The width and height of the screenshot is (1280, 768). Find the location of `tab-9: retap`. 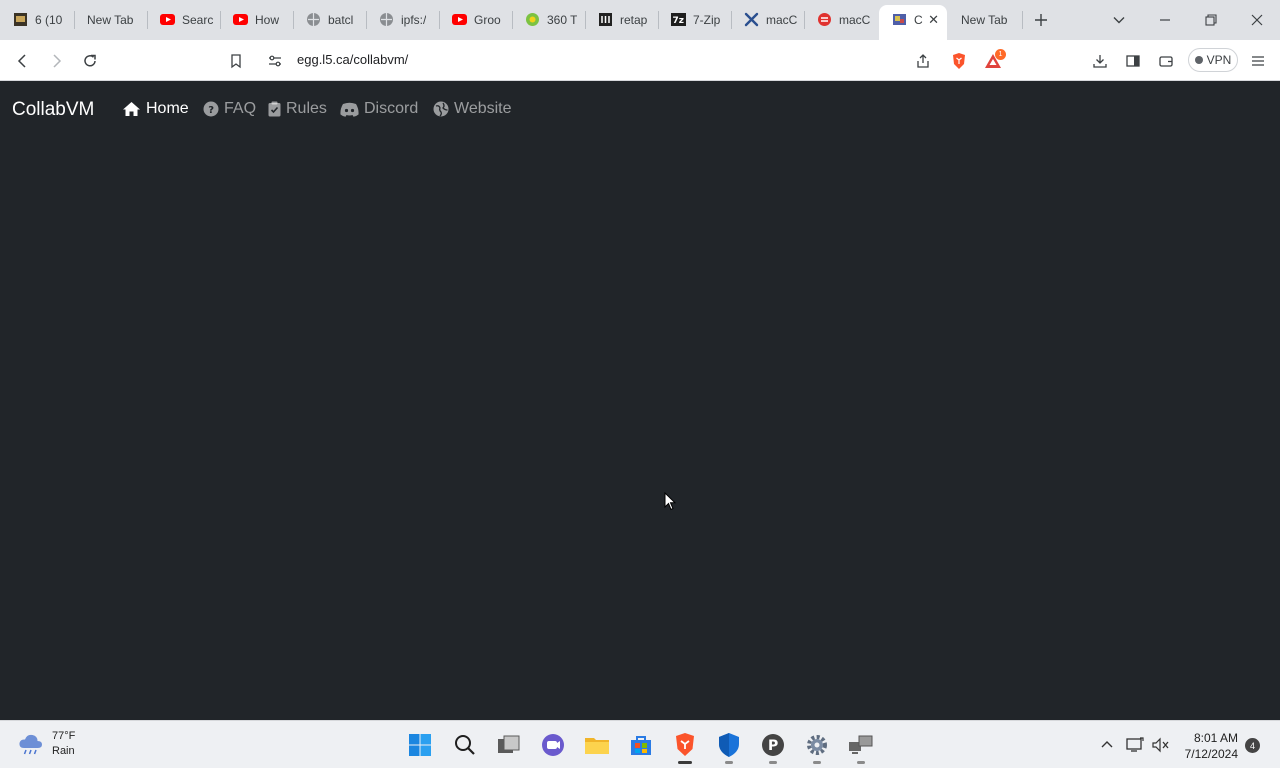

tab-9: retap is located at coordinates (621, 19).